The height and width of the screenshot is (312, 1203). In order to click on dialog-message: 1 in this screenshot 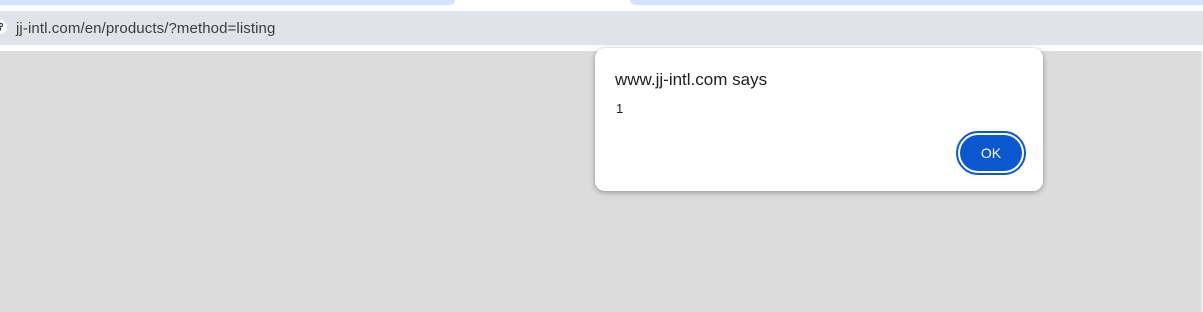, I will do `click(620, 108)`.